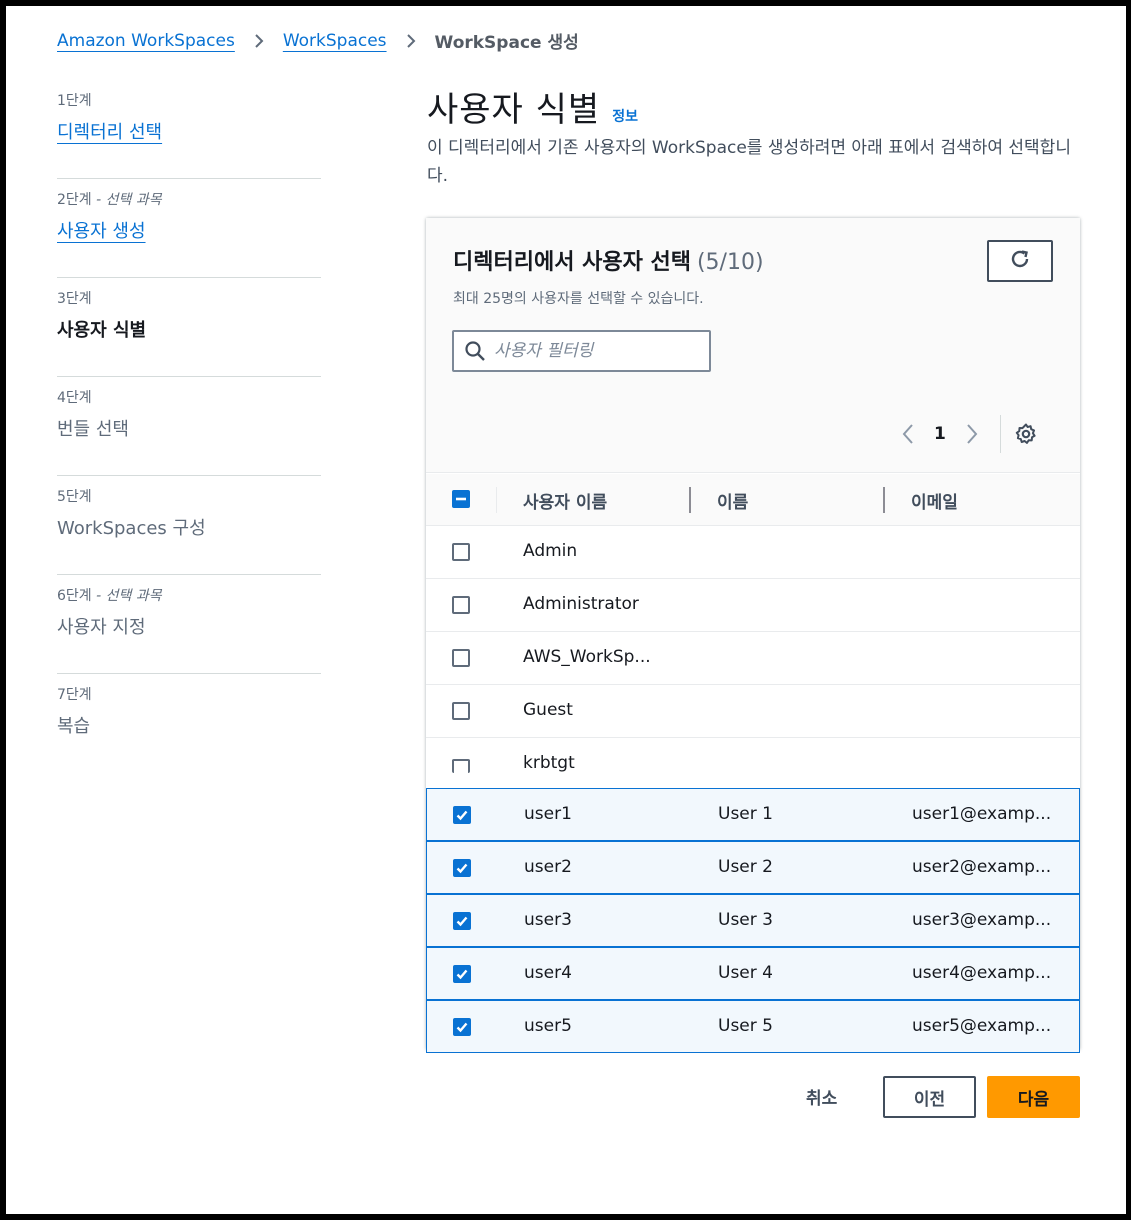 Image resolution: width=1131 pixels, height=1220 pixels. I want to click on cell-username: user2, so click(548, 867).